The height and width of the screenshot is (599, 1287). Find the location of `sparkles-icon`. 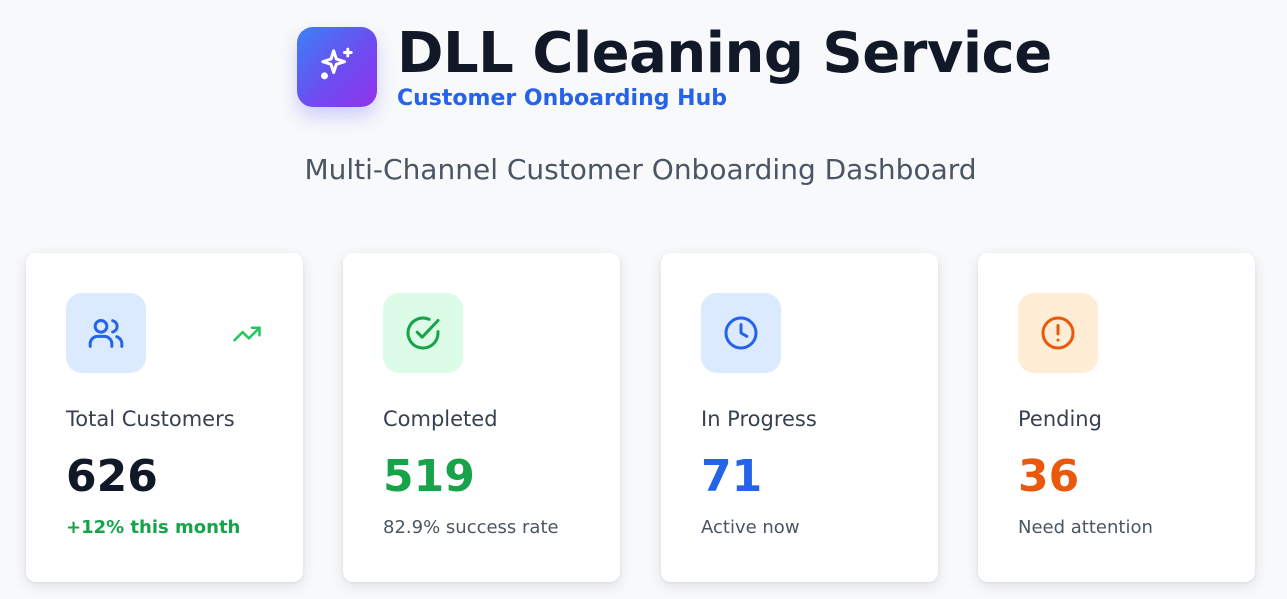

sparkles-icon is located at coordinates (337, 67).